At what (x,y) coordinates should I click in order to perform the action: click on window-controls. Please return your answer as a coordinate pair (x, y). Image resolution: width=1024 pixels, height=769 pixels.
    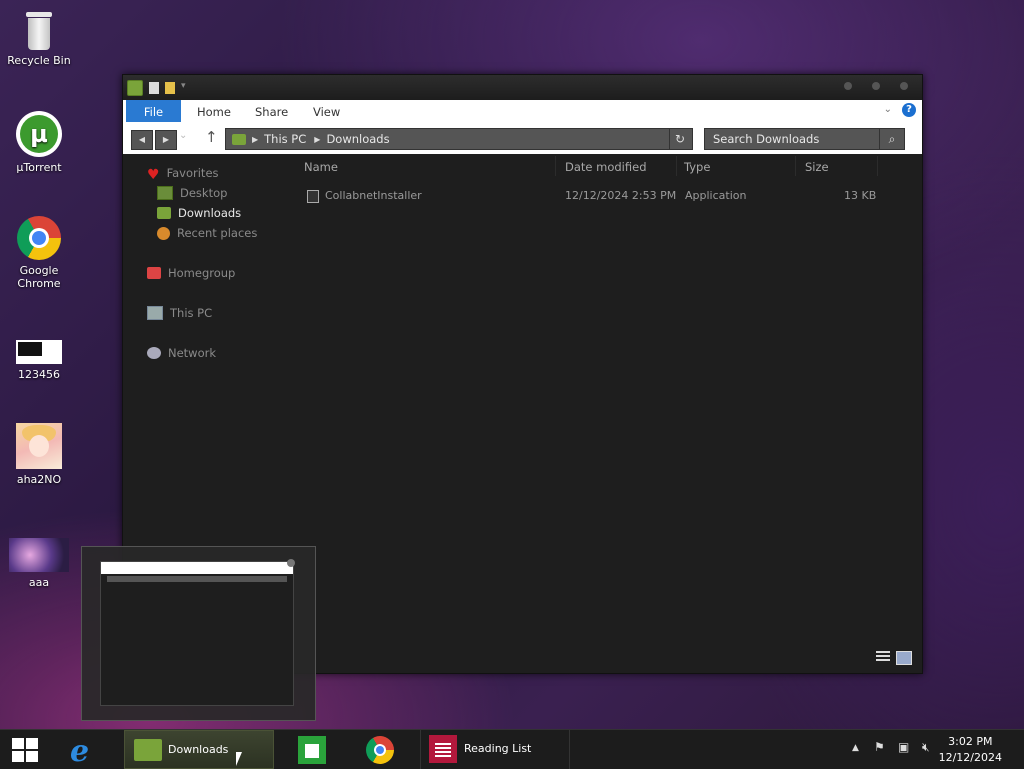
    Looking at the image, I should click on (876, 86).